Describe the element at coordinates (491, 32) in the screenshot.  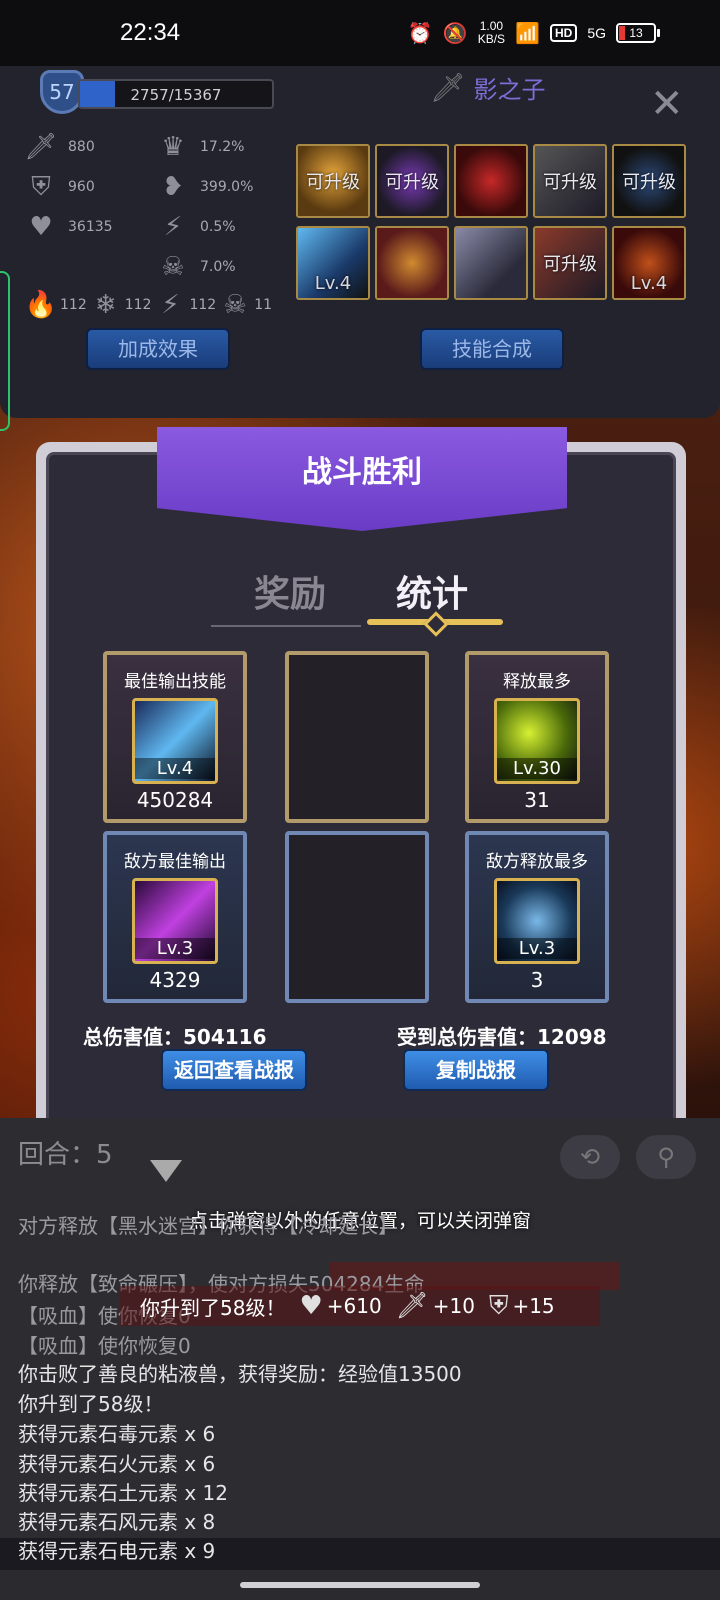
I see `network-speed: 1.00 KB/S` at that location.